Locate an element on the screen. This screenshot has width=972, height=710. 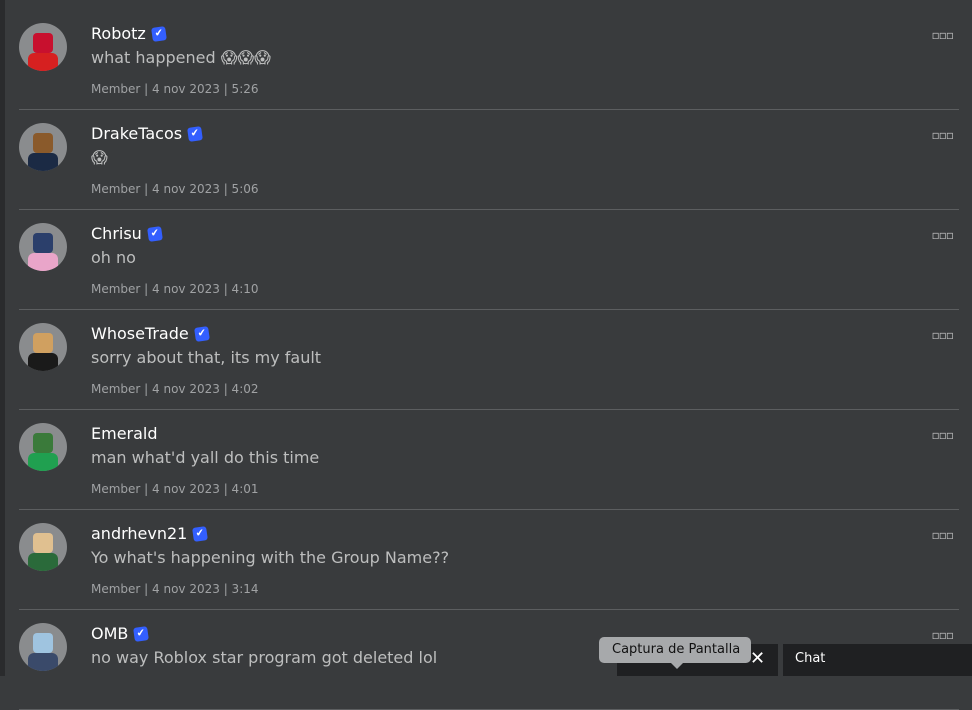
post-author: OMB ✔ is located at coordinates (120, 633).